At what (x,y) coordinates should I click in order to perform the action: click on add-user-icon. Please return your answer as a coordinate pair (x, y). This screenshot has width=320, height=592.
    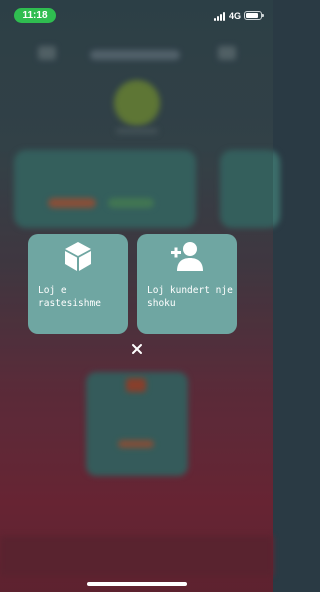
    Looking at the image, I should click on (187, 258).